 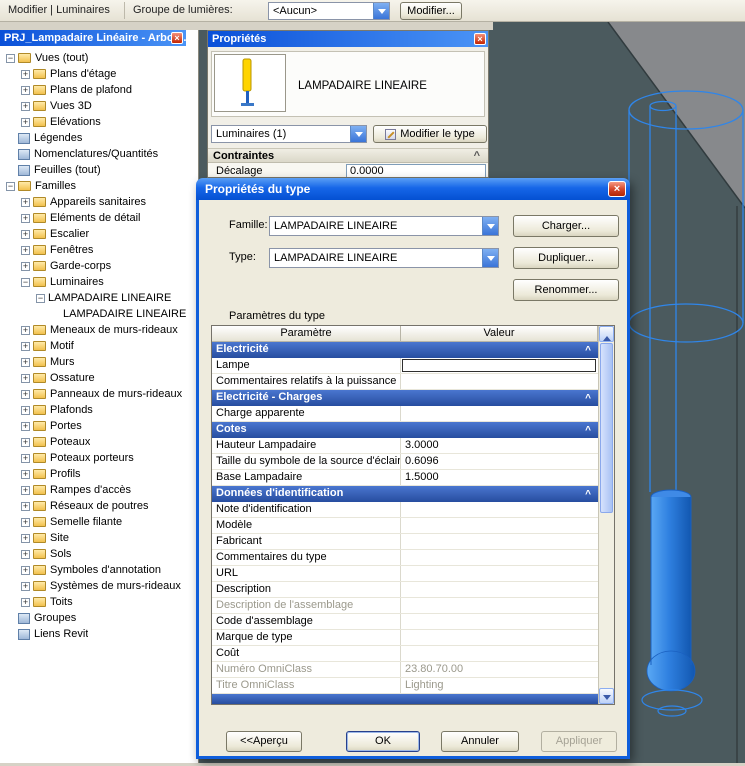 What do you see at coordinates (98, 138) in the screenshot?
I see `tree-item: Légendes` at bounding box center [98, 138].